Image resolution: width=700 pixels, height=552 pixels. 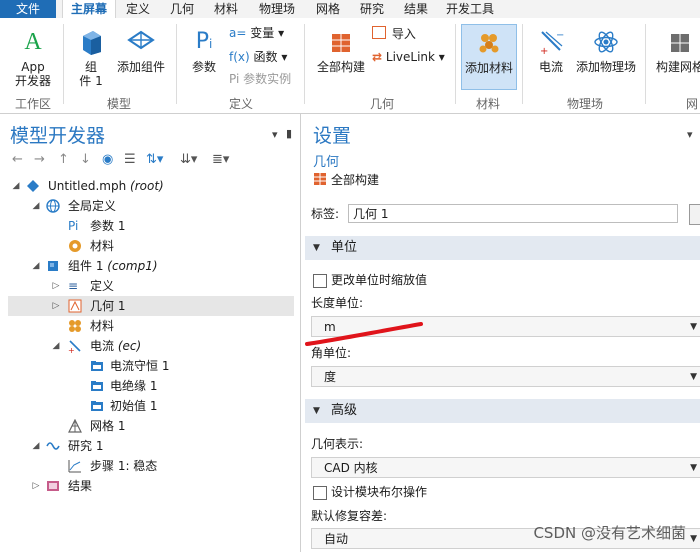 I want to click on group-label-mesh: 网, so click(x=691, y=104).